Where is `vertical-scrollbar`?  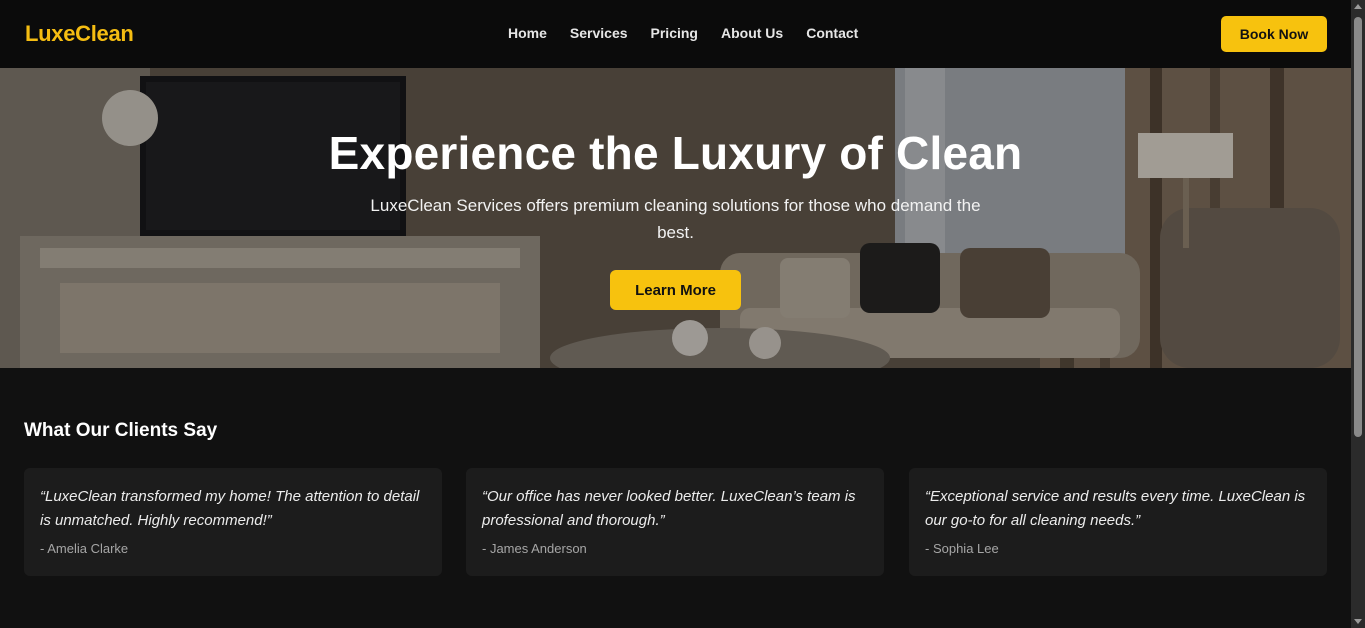
vertical-scrollbar is located at coordinates (1358, 314).